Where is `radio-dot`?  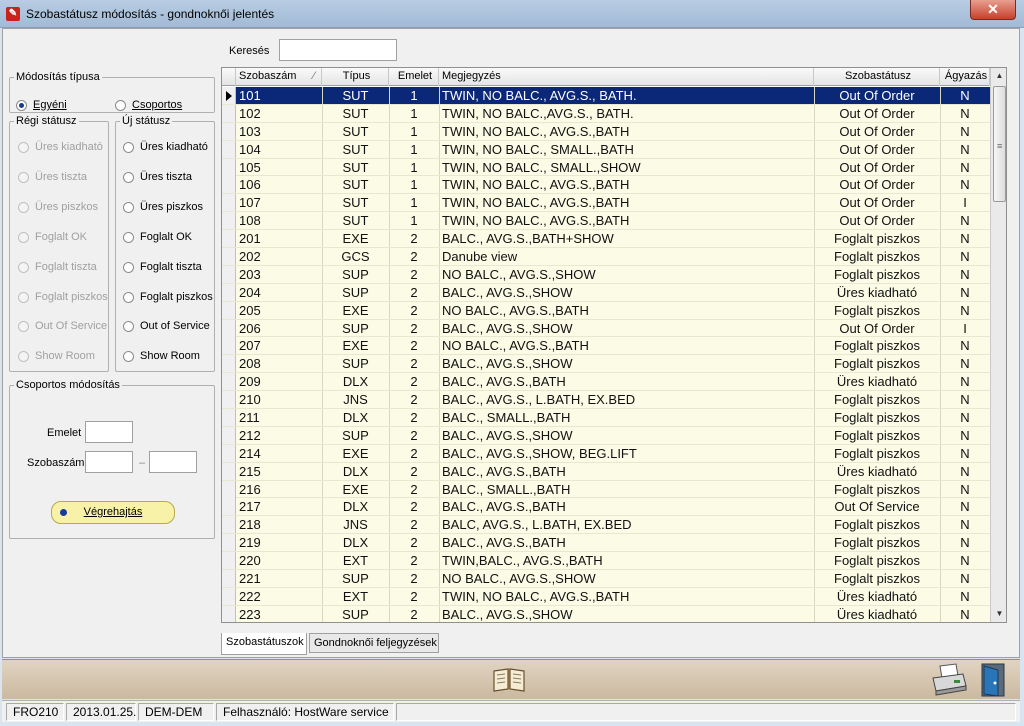 radio-dot is located at coordinates (23, 207).